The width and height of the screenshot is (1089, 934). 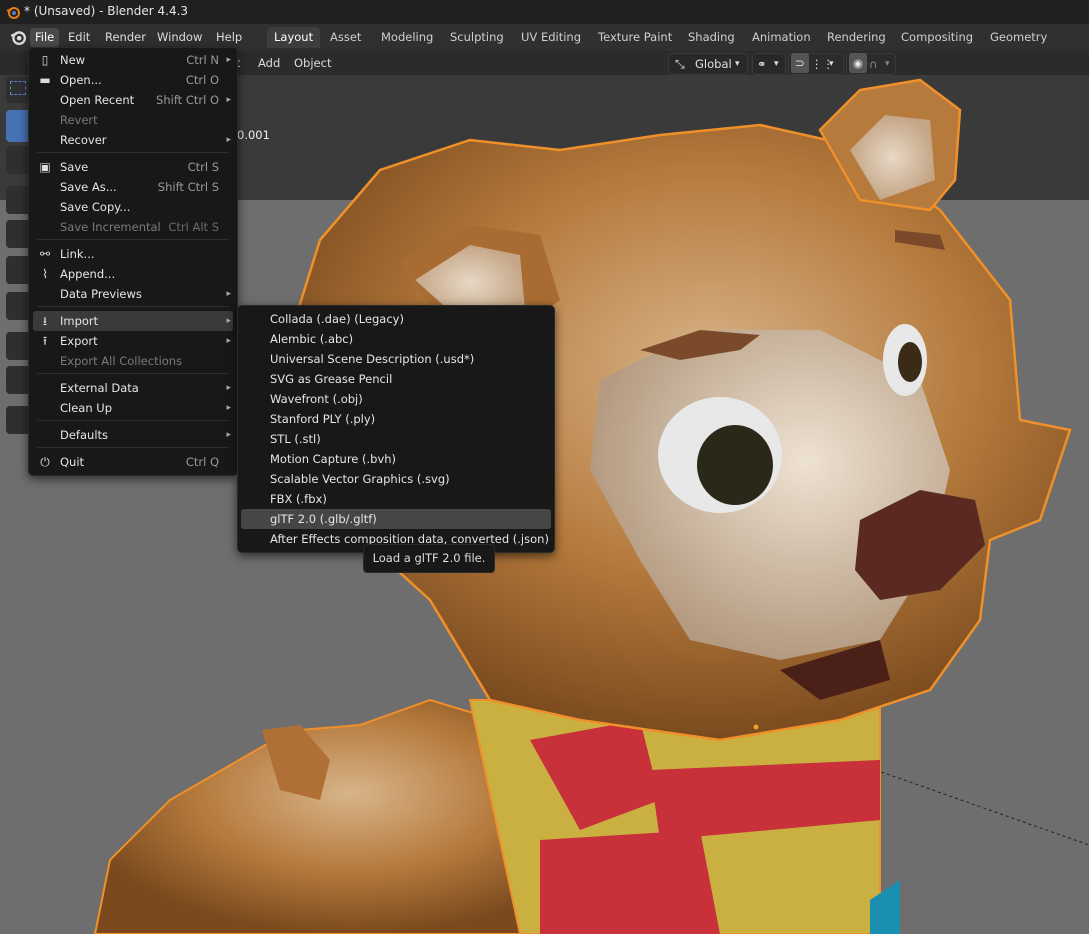 What do you see at coordinates (396, 319) in the screenshot?
I see `import-collada: Collada (.dae) (Legacy)` at bounding box center [396, 319].